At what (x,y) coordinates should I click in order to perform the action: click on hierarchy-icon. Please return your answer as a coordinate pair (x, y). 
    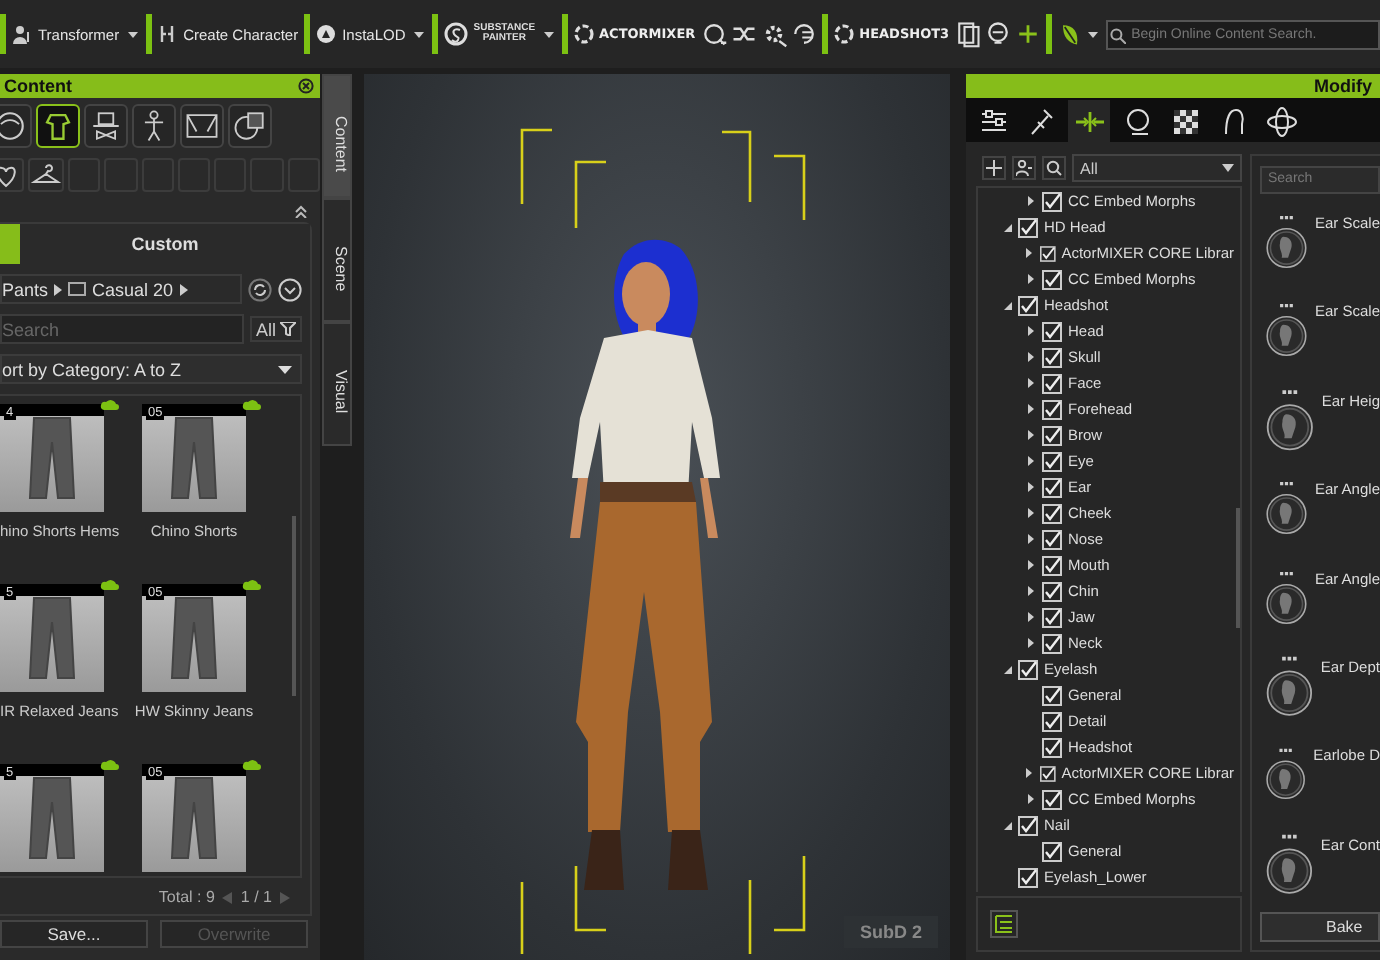
    Looking at the image, I should click on (1004, 924).